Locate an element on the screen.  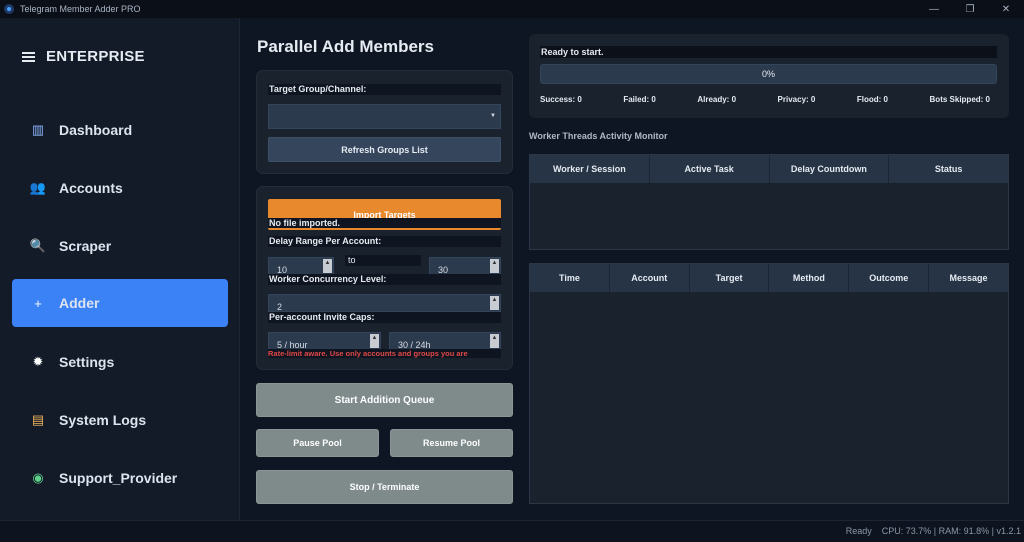
target-group-select: ▼ is located at coordinates (384, 116).